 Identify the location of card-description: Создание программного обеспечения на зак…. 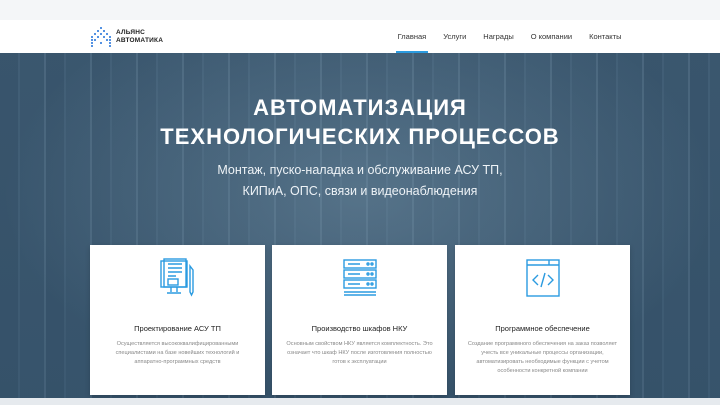
(542, 357).